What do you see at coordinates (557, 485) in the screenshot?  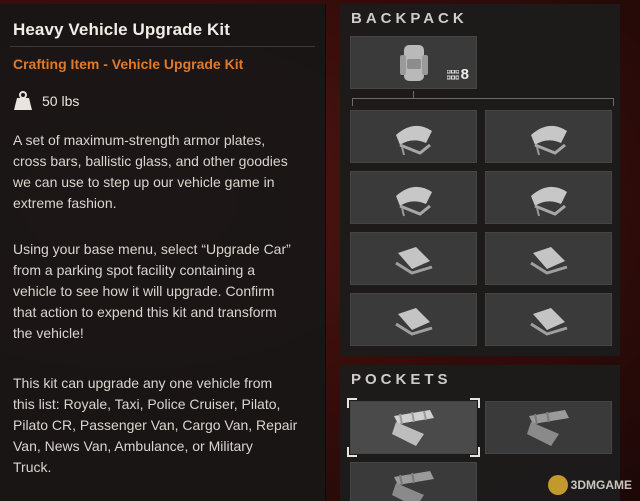 I see `watermark-logo-icon` at bounding box center [557, 485].